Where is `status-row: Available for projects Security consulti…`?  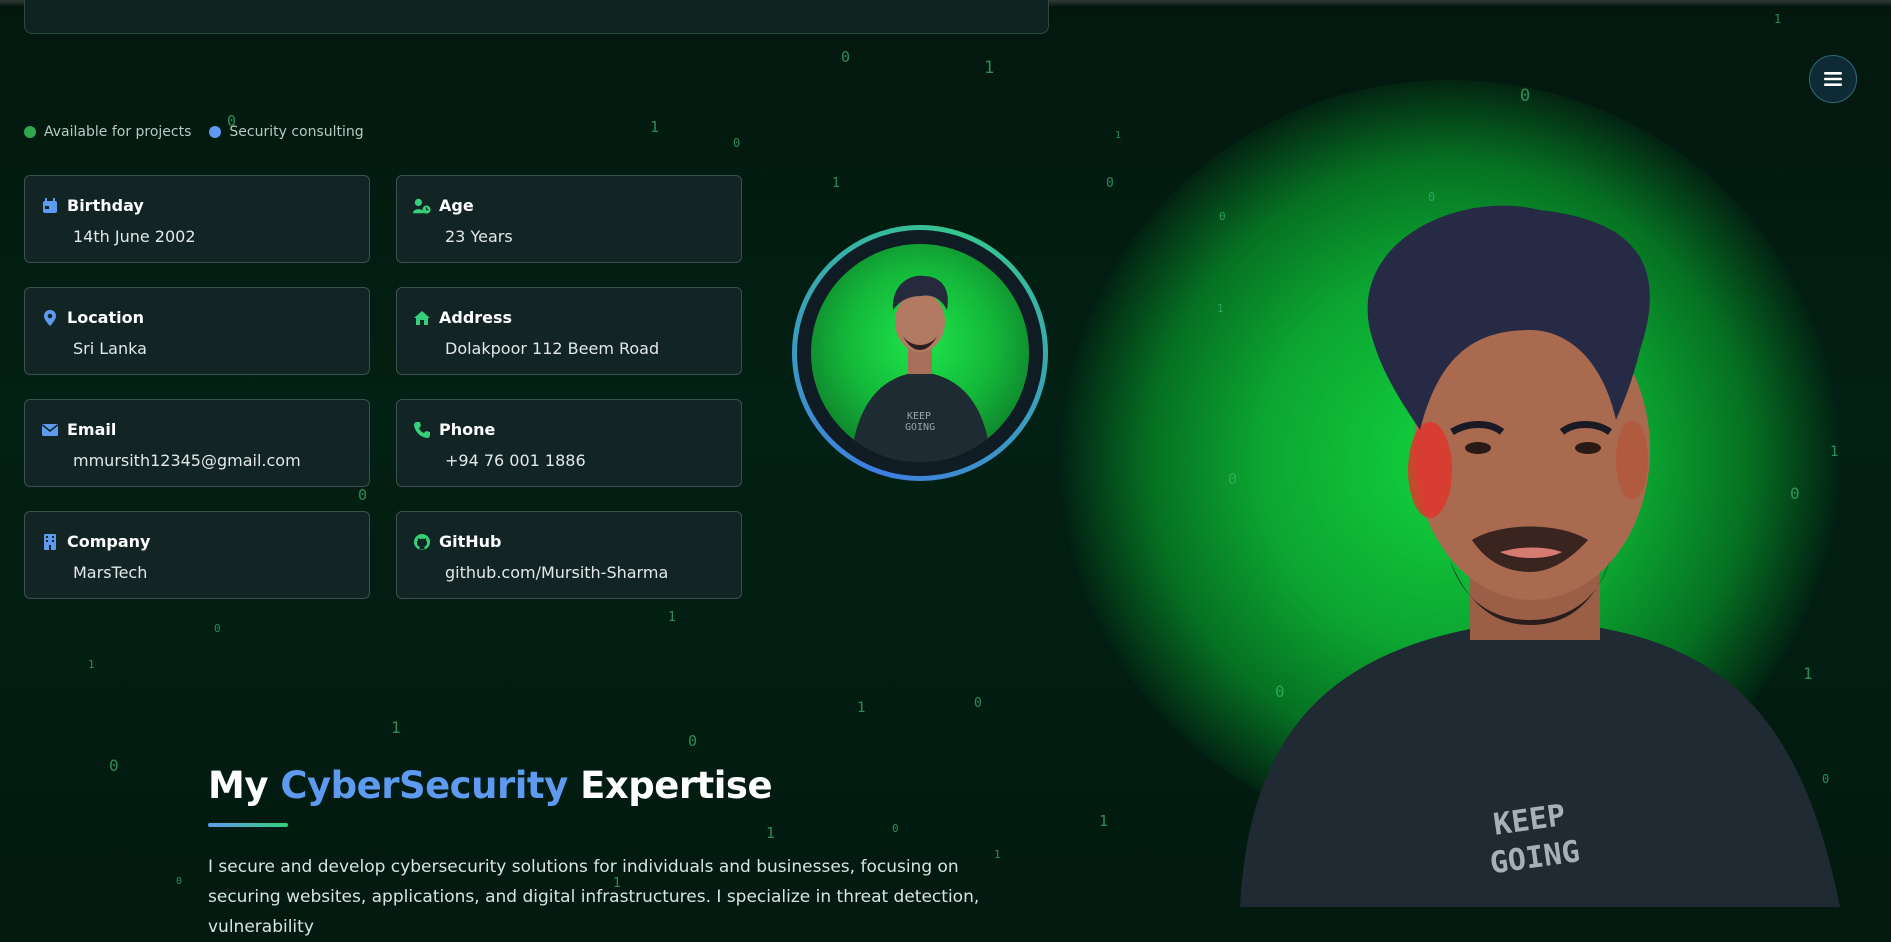
status-row: Available for projects Security consulti… is located at coordinates (194, 132).